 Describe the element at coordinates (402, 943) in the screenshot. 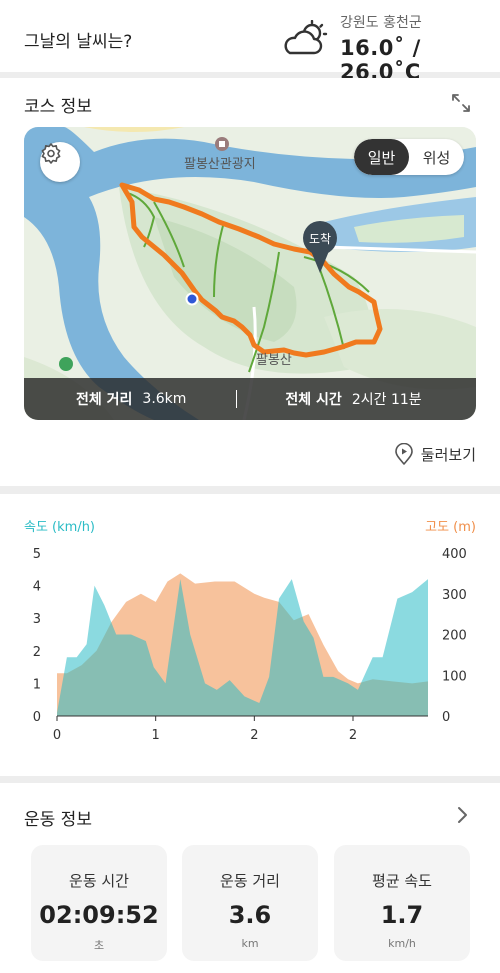

I see `stat-unit: km/h` at that location.